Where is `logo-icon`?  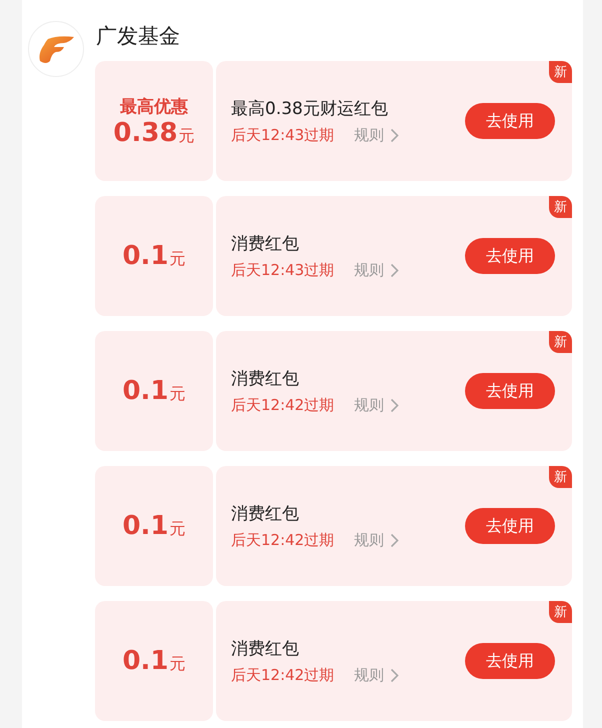 logo-icon is located at coordinates (56, 49).